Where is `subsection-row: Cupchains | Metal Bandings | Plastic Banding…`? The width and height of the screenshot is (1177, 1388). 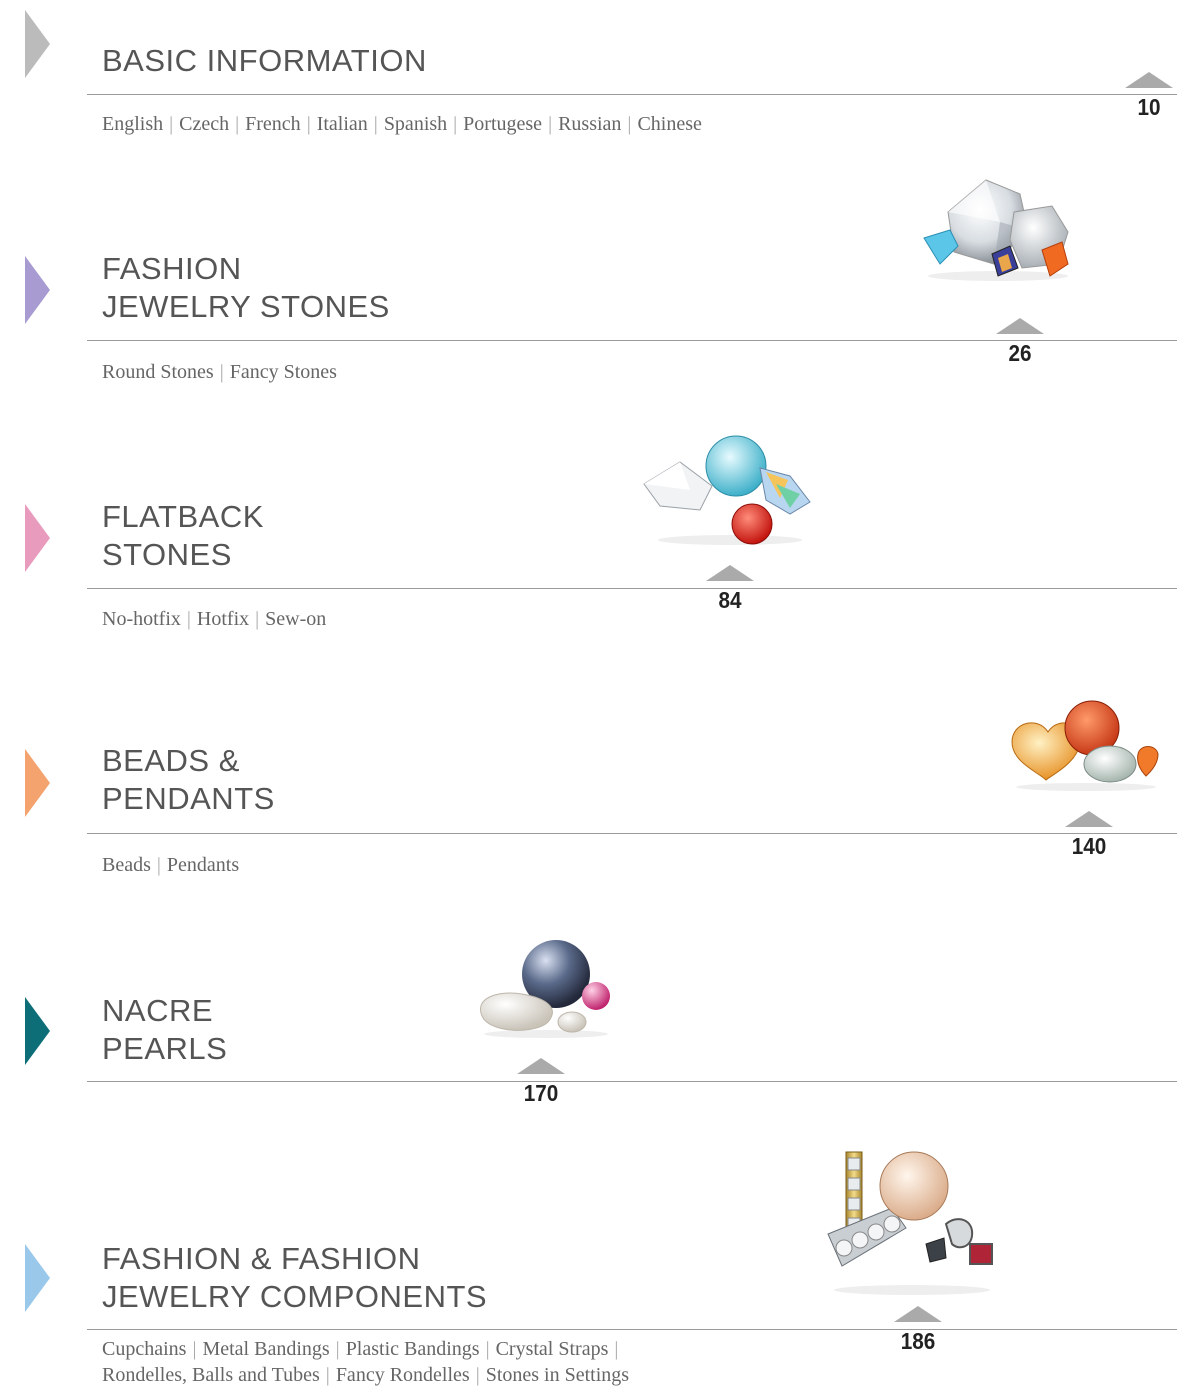 subsection-row: Cupchains | Metal Bandings | Plastic Banding… is located at coordinates (360, 1349).